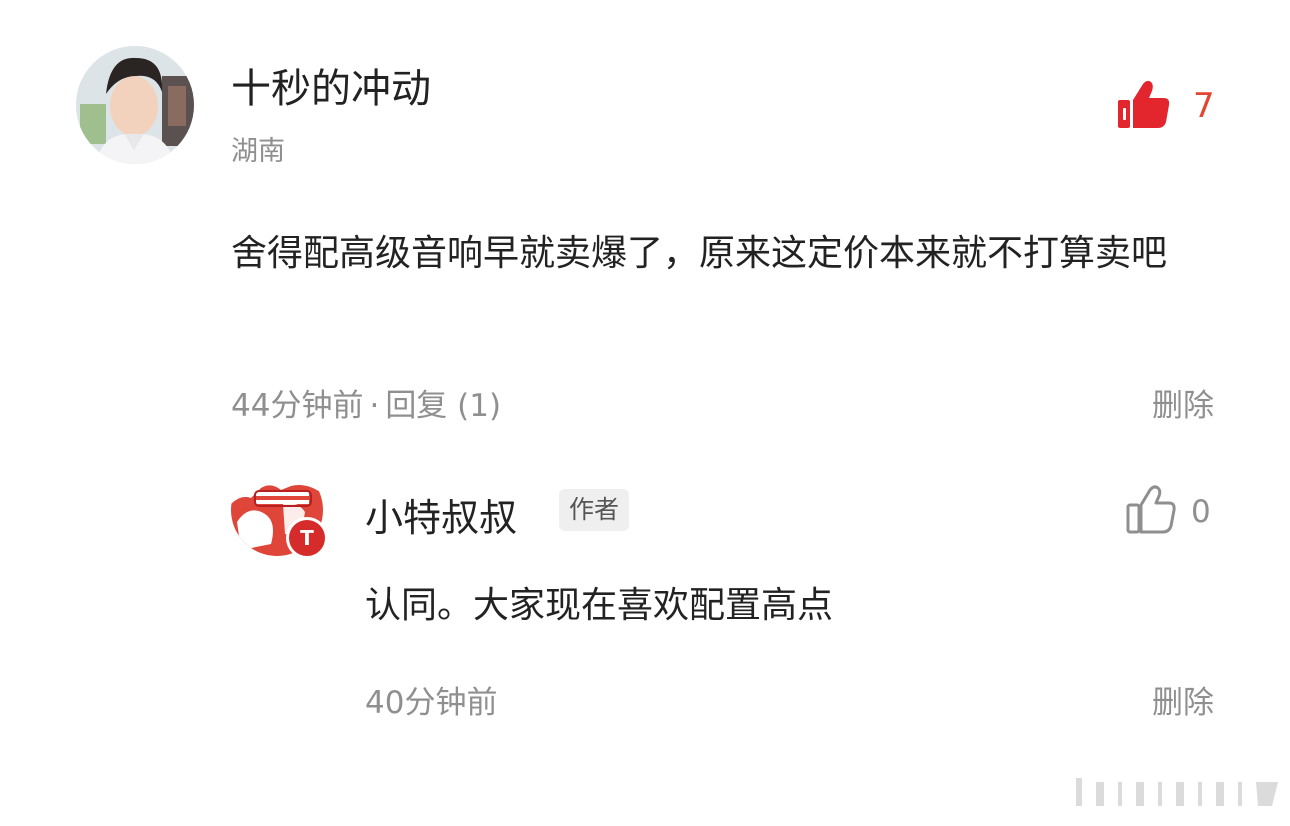 The image size is (1290, 826). I want to click on comment-meta: 44分钟前 · 回复 (1), so click(366, 402).